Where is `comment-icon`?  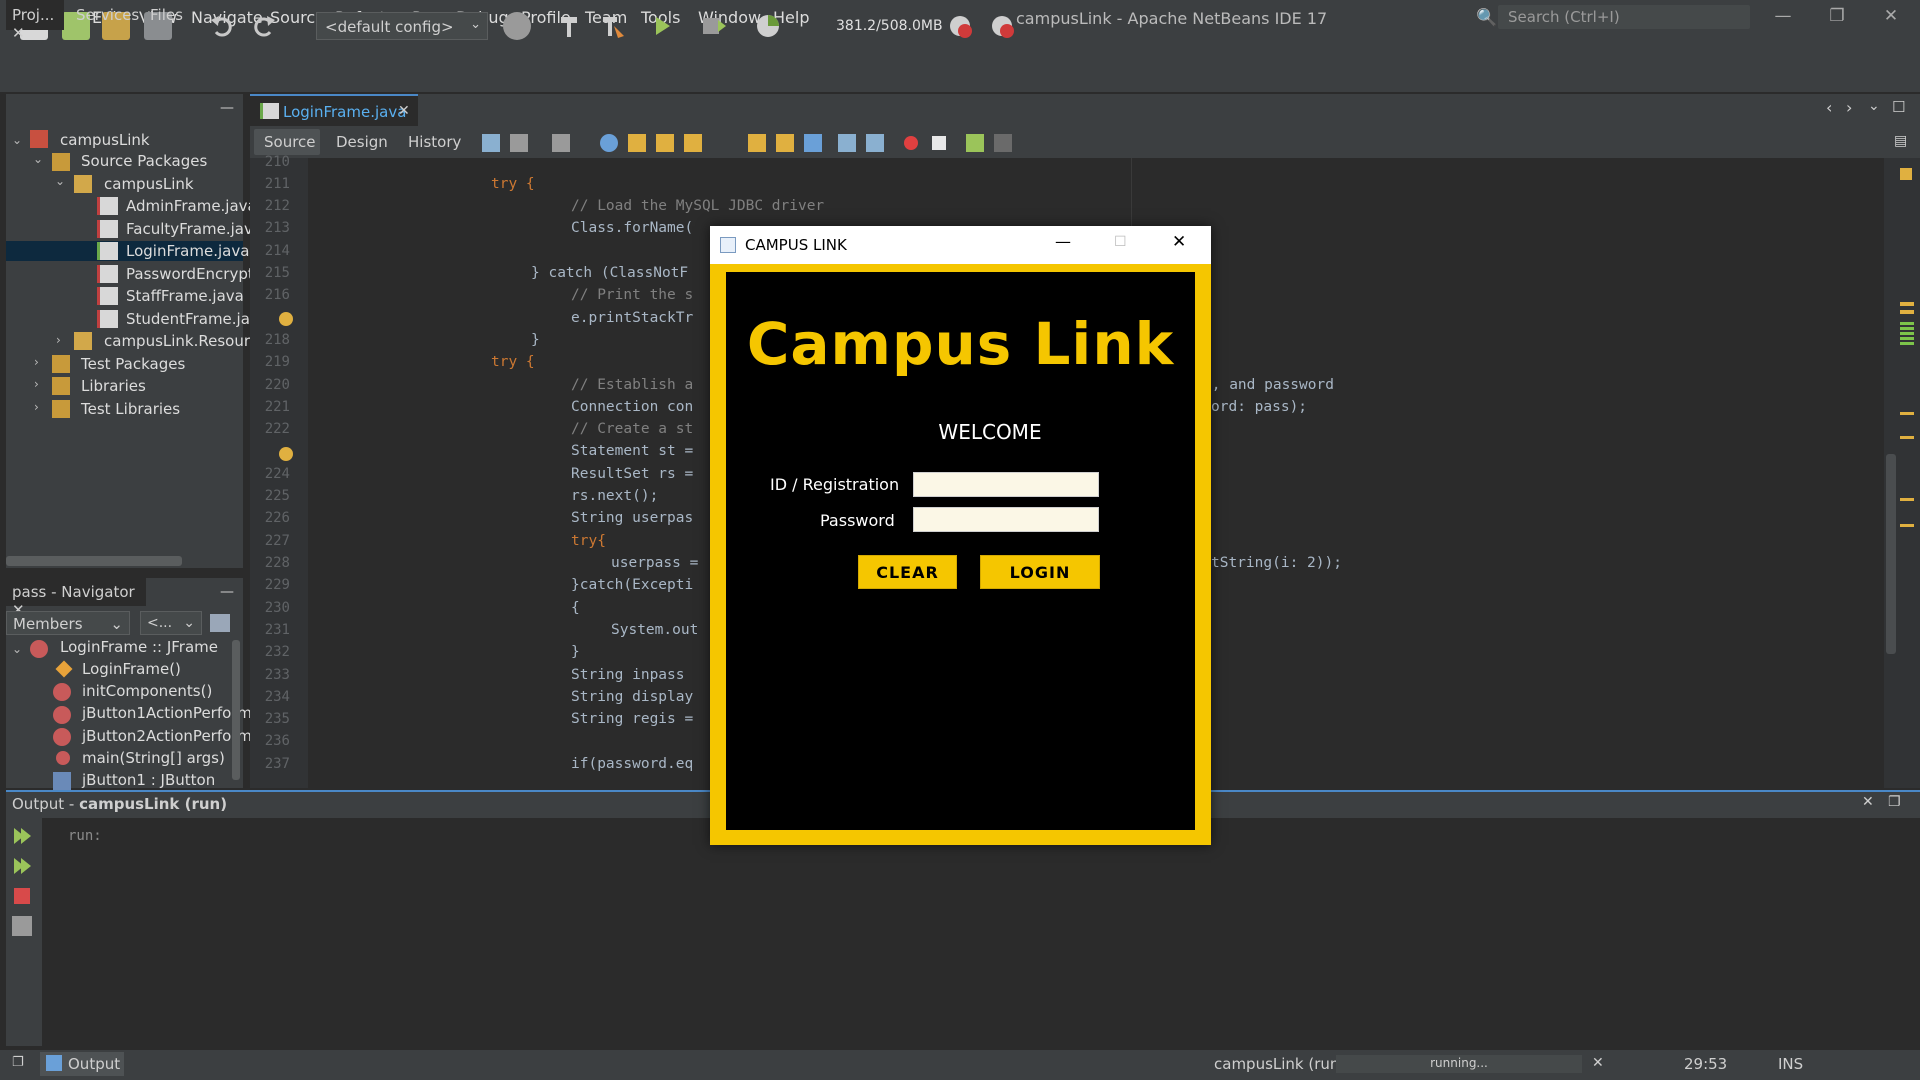 comment-icon is located at coordinates (975, 143).